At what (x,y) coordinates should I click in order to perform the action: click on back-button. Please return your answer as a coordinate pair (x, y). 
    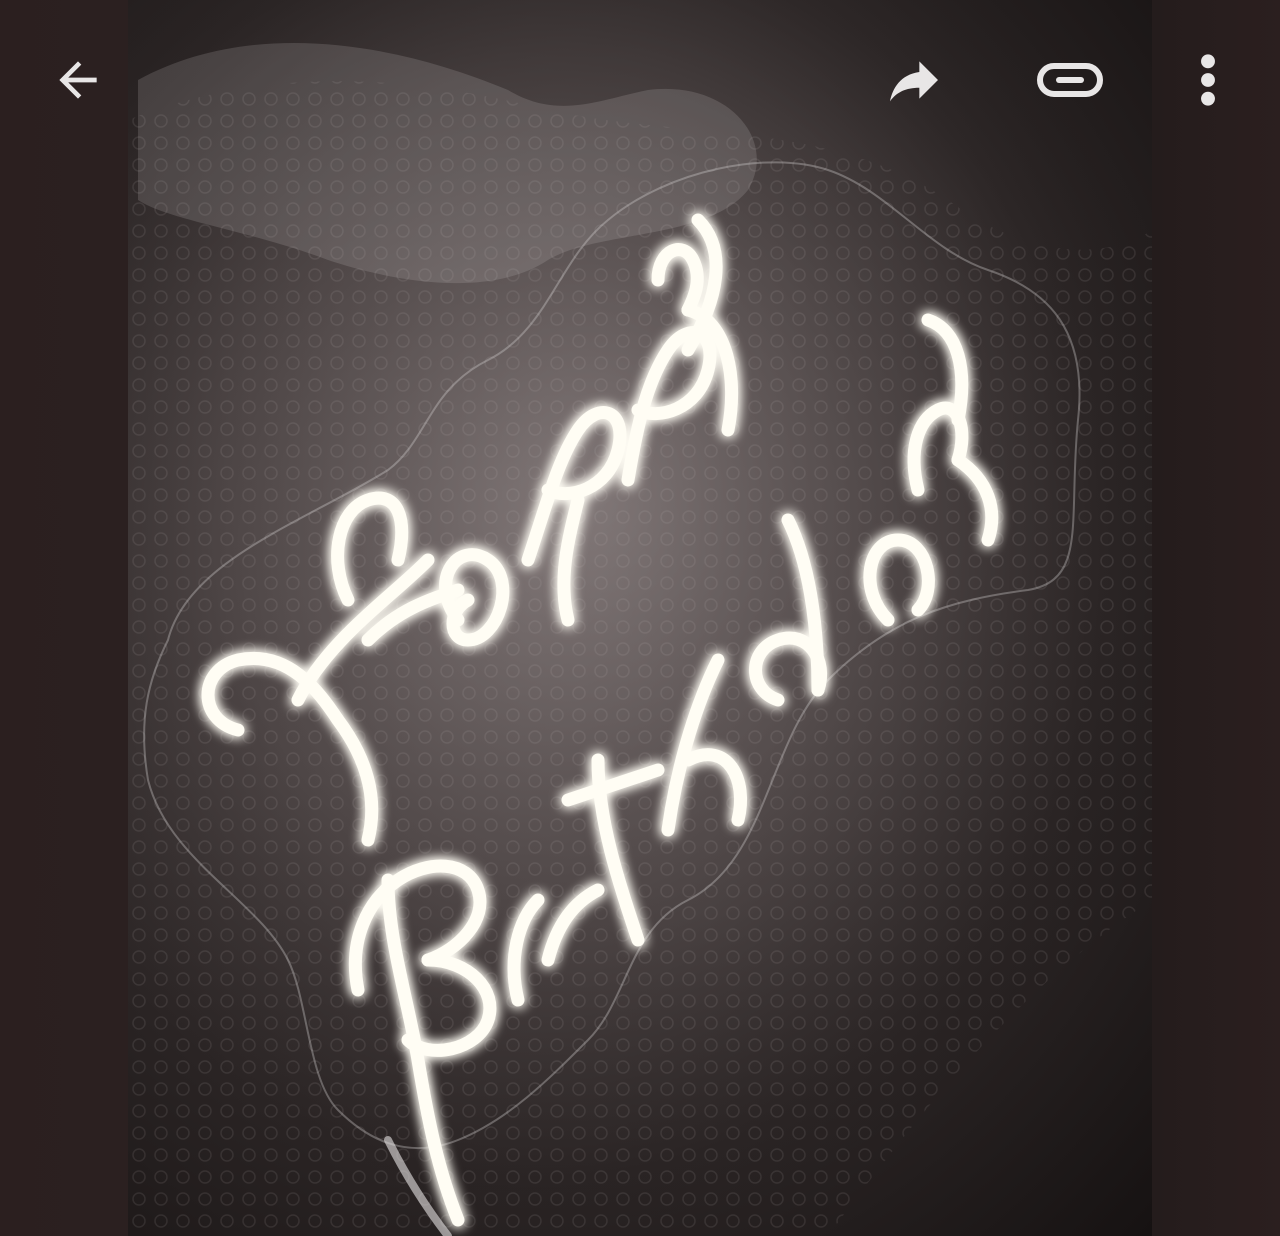
    Looking at the image, I should click on (78, 80).